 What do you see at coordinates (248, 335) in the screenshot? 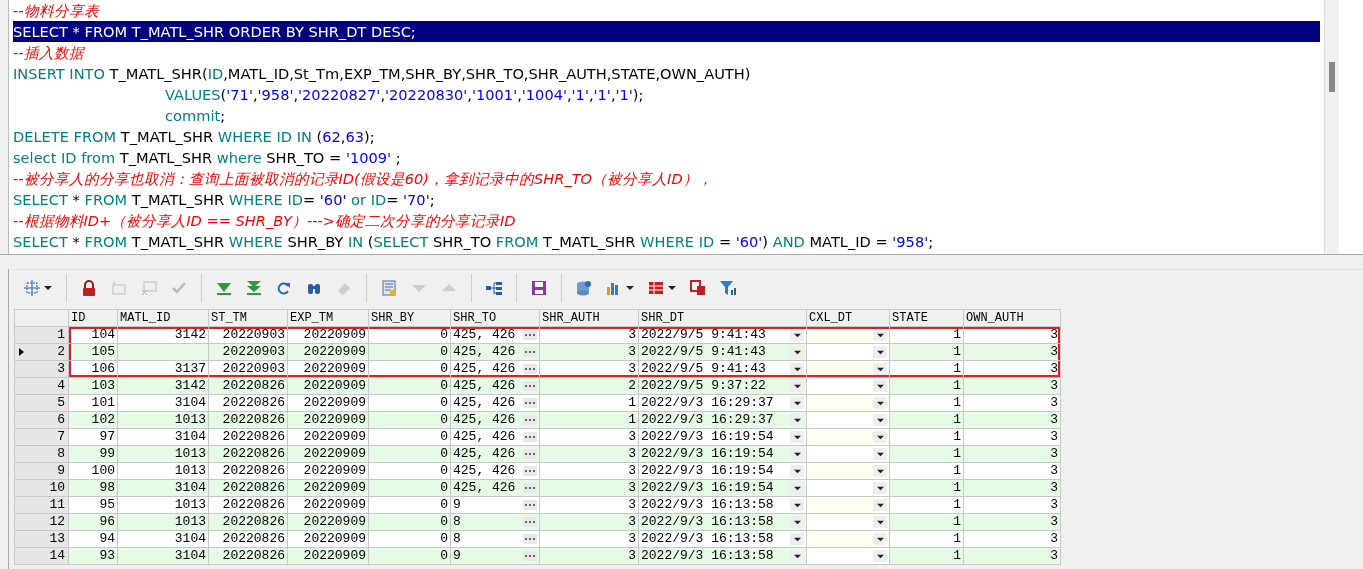
I see `table-cell: 20220903` at bounding box center [248, 335].